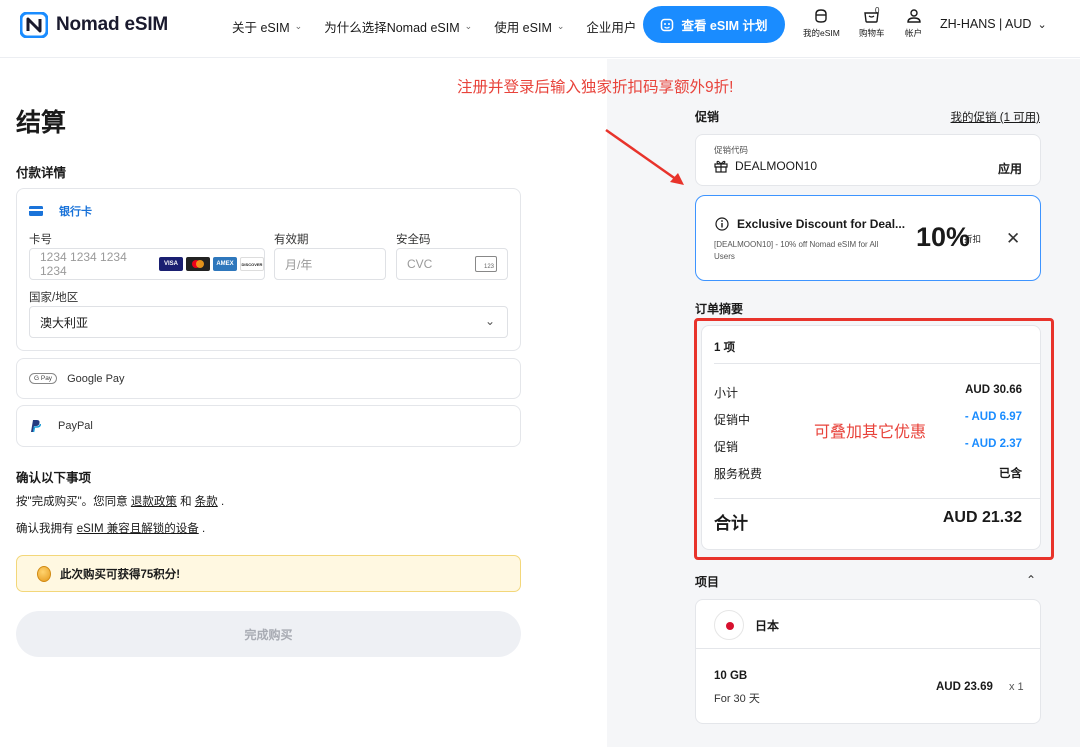 This screenshot has width=1080, height=747. What do you see at coordinates (222, 502) in the screenshot?
I see `terms-suffix: .` at bounding box center [222, 502].